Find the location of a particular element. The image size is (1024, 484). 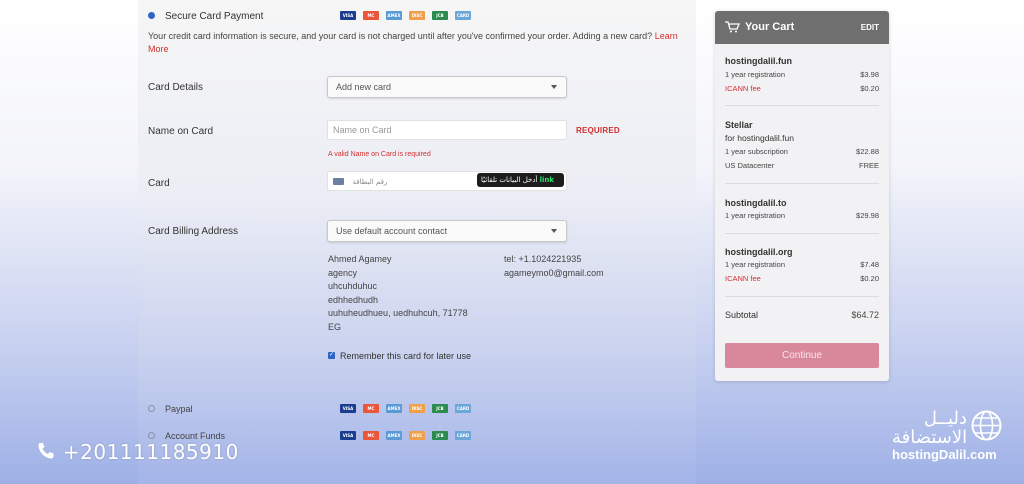

name-on-card-input: Name on Card is located at coordinates (447, 130).